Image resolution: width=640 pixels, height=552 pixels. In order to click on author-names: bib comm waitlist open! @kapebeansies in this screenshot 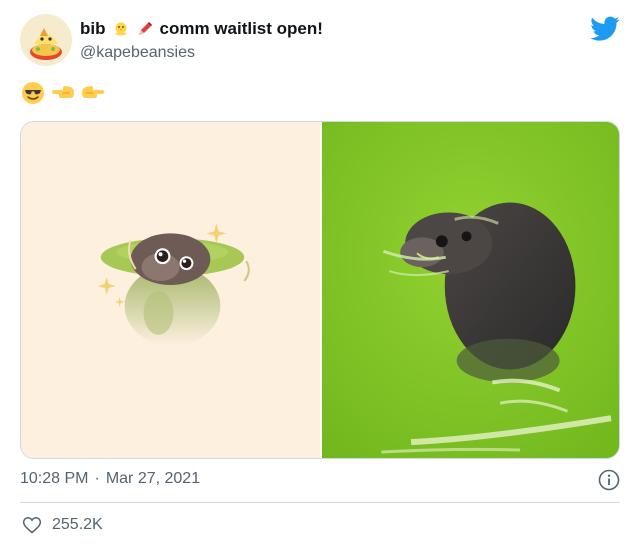, I will do `click(201, 41)`.